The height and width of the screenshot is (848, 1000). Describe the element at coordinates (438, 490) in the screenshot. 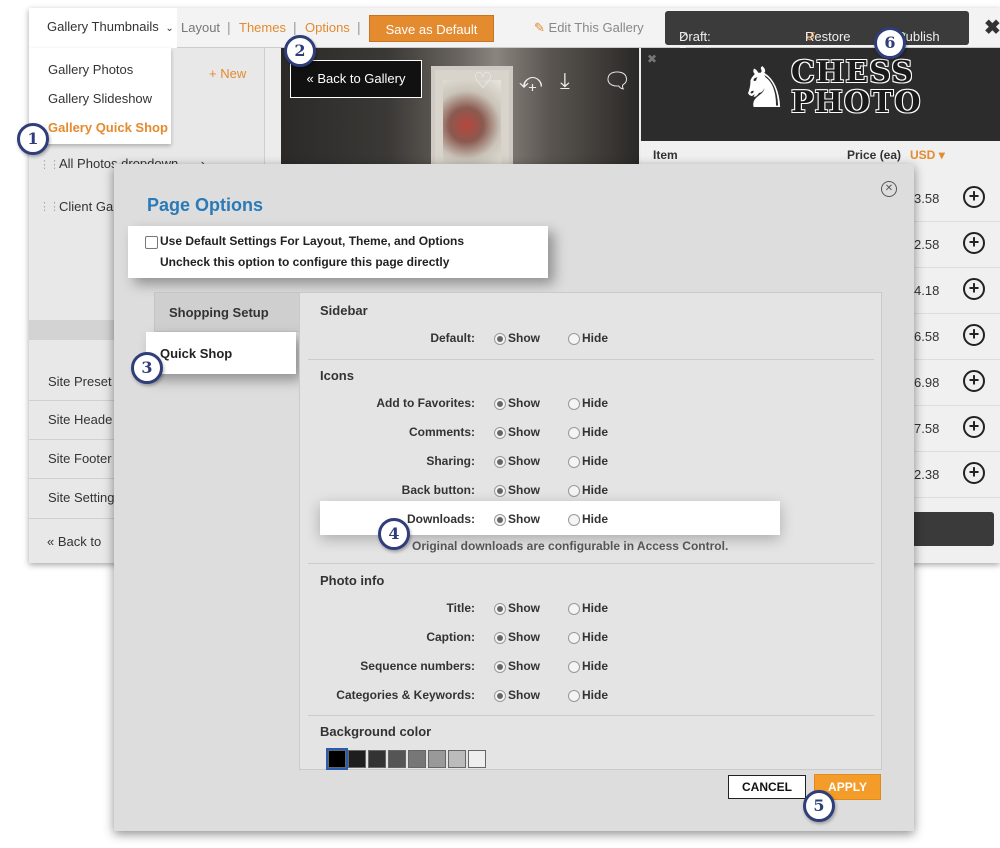

I see `option-label: Back button:` at that location.